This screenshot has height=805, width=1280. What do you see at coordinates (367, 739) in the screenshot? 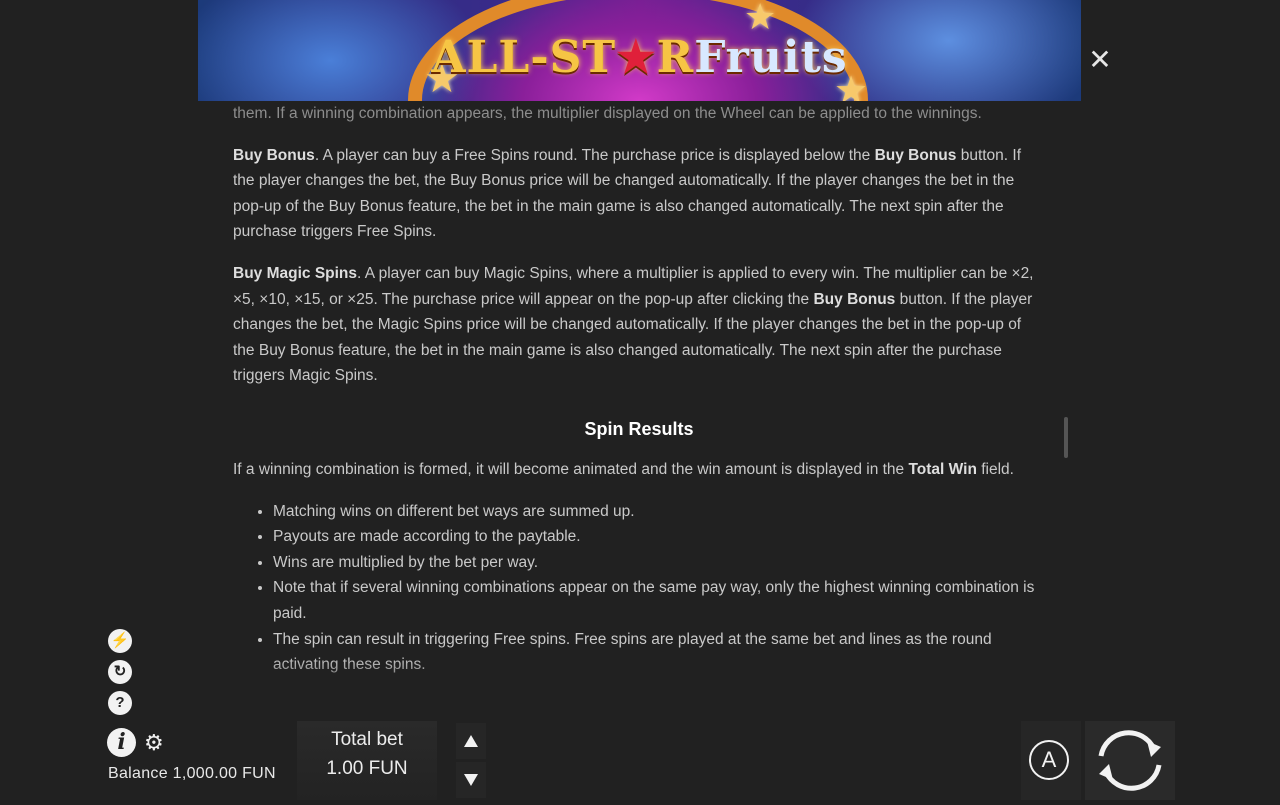
I see `total-bet-label: Total bet` at bounding box center [367, 739].